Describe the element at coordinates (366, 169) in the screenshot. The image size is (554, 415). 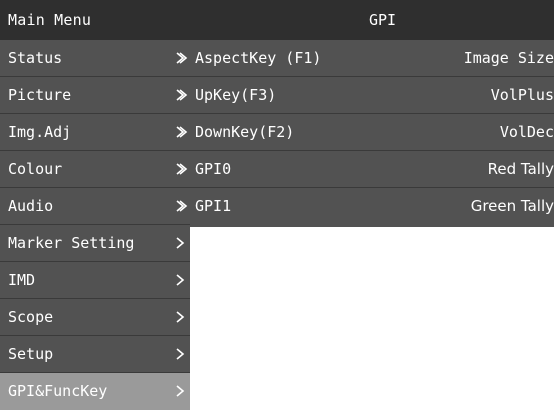
I see `setting-row-gpi0: GPI0 Red Tally` at that location.